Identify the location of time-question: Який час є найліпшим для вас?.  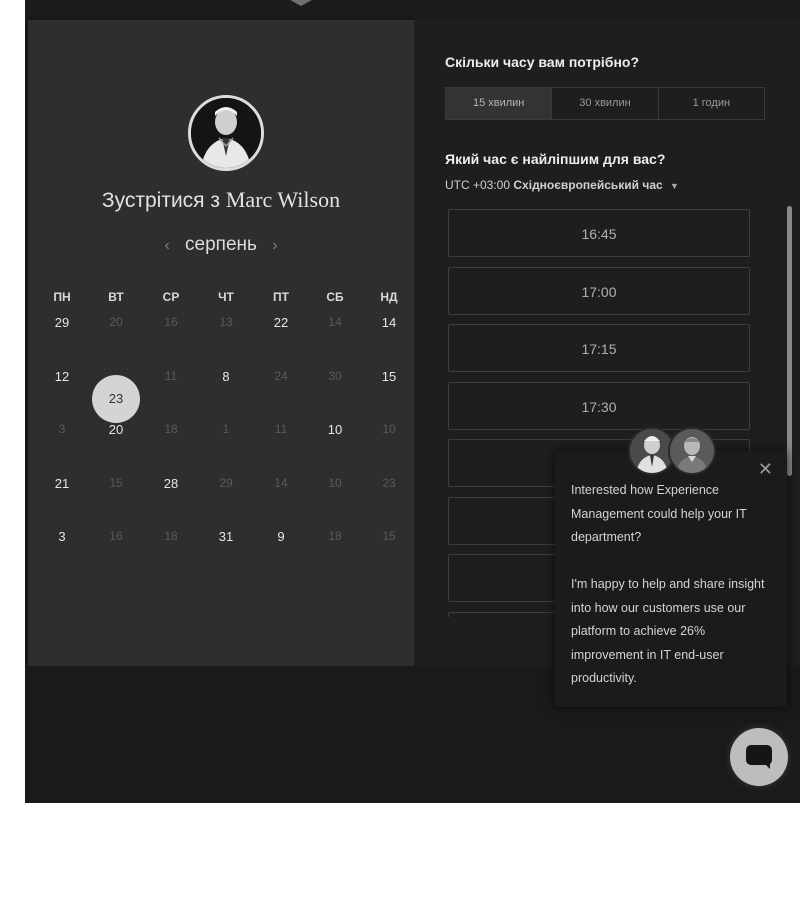
(555, 159).